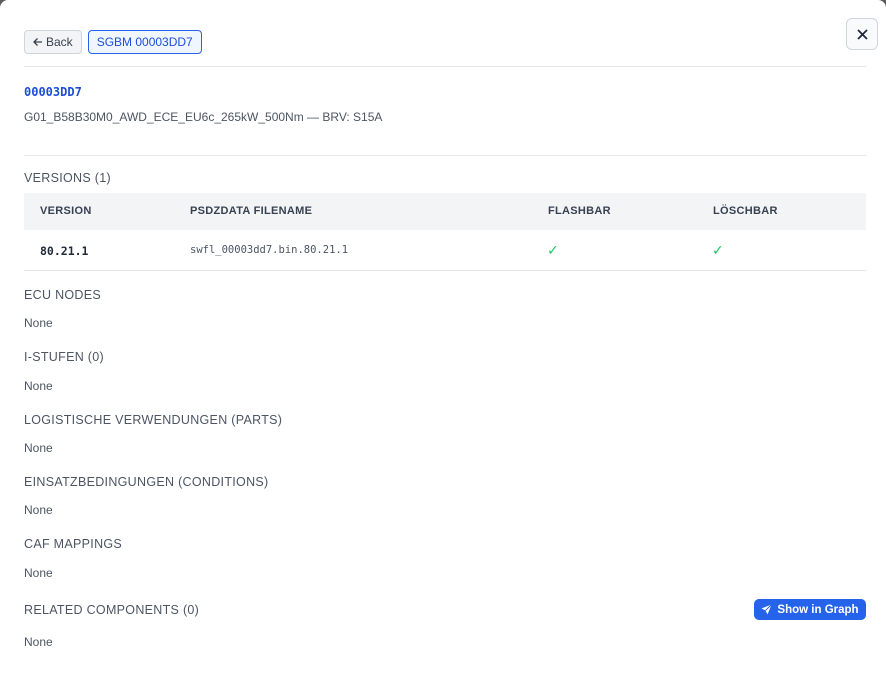  What do you see at coordinates (59, 42) in the screenshot?
I see `back-label: Back` at bounding box center [59, 42].